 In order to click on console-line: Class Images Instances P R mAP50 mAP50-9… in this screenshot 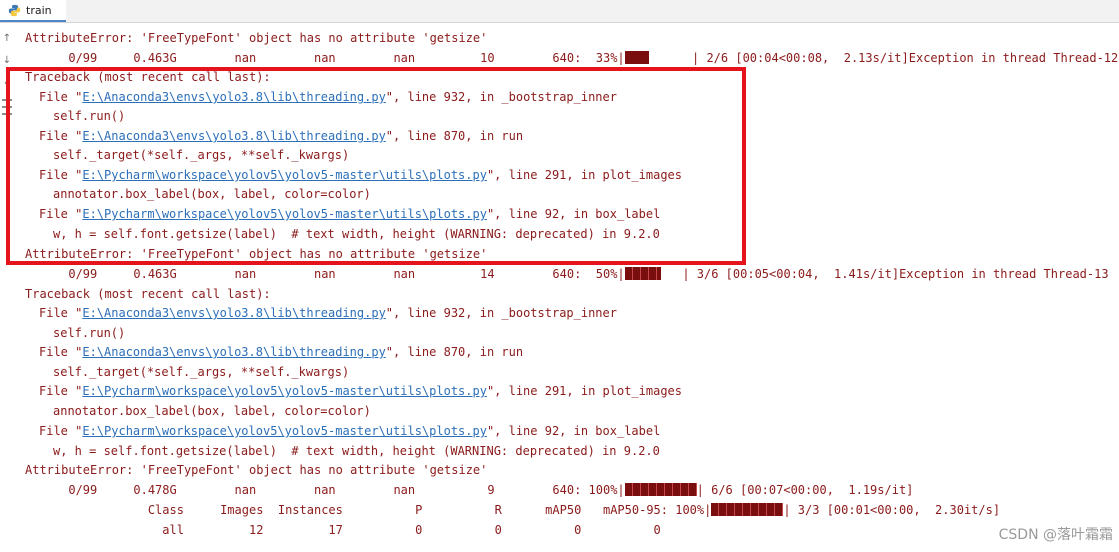, I will do `click(513, 510)`.